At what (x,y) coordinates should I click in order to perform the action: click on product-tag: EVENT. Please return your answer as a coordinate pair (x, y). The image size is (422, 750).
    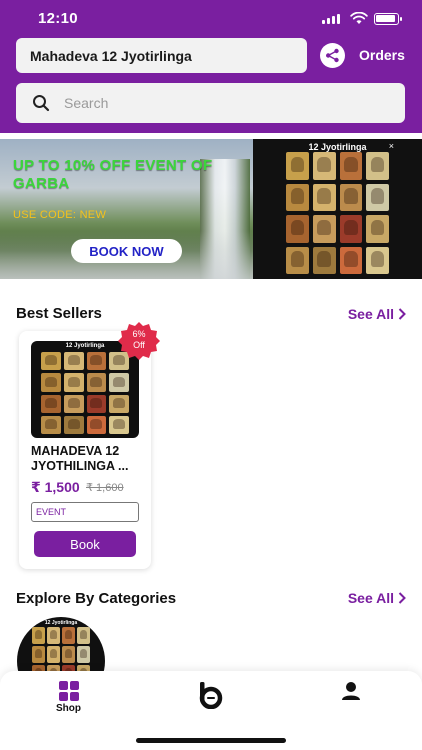
    Looking at the image, I should click on (85, 512).